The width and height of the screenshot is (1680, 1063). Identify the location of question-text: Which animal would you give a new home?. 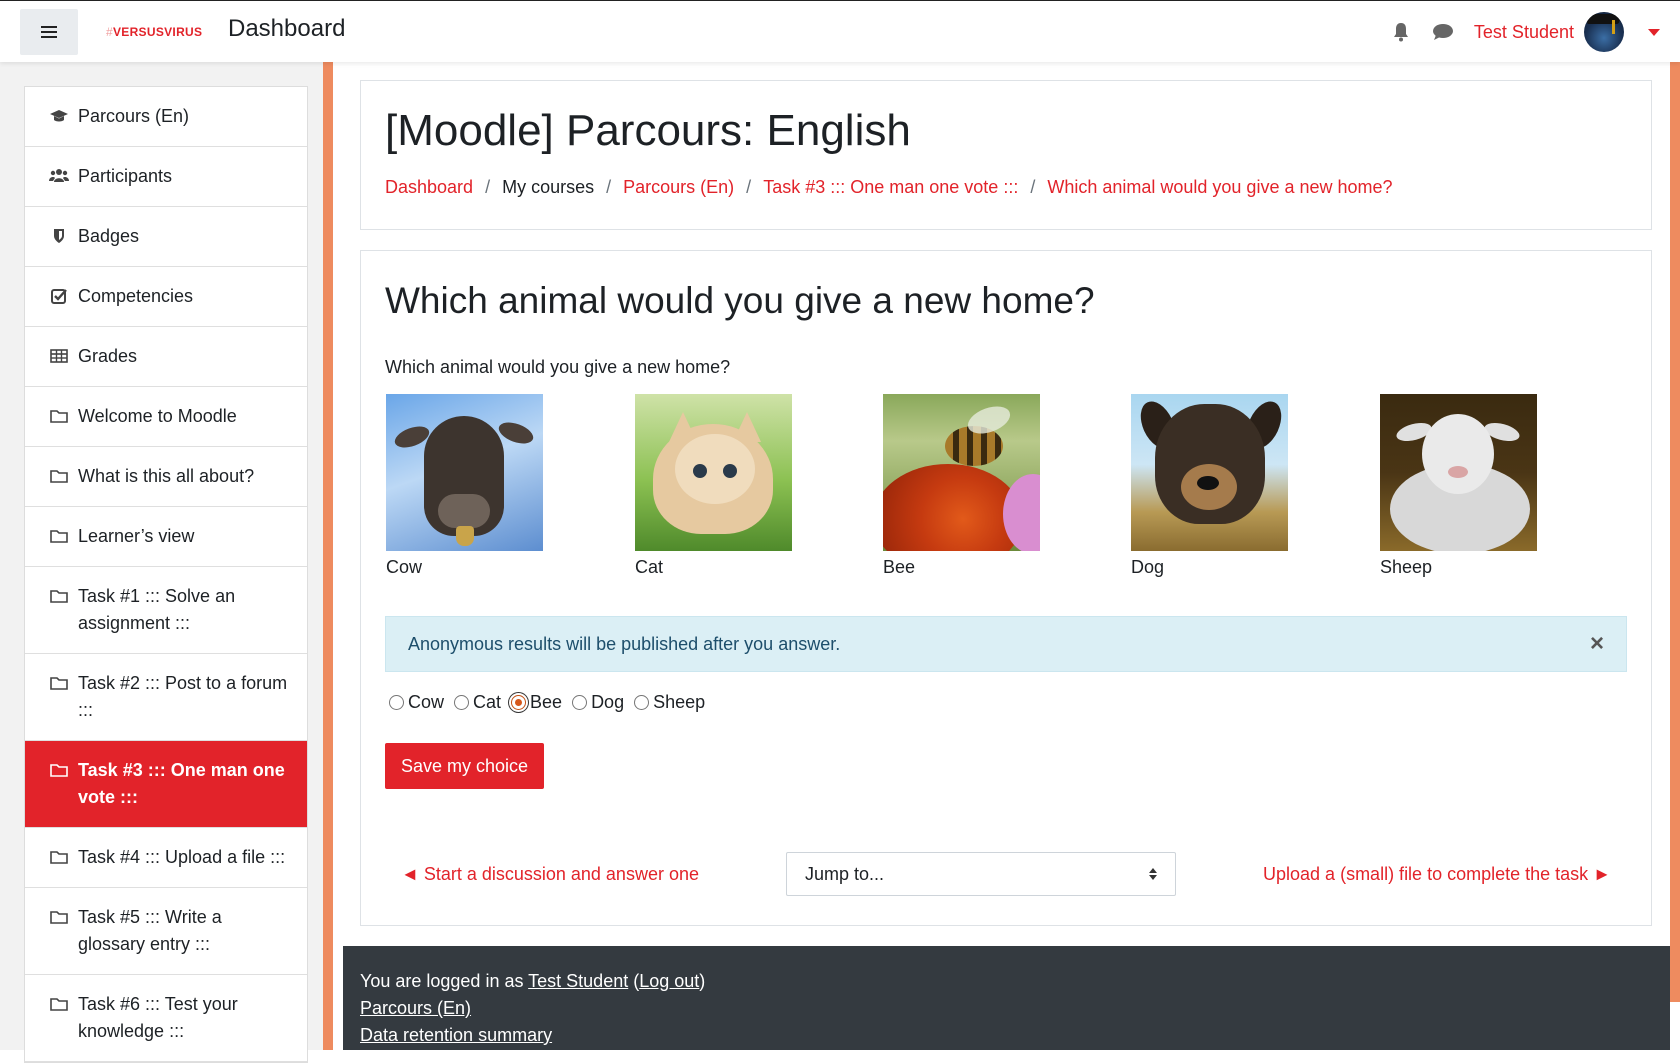
(558, 367).